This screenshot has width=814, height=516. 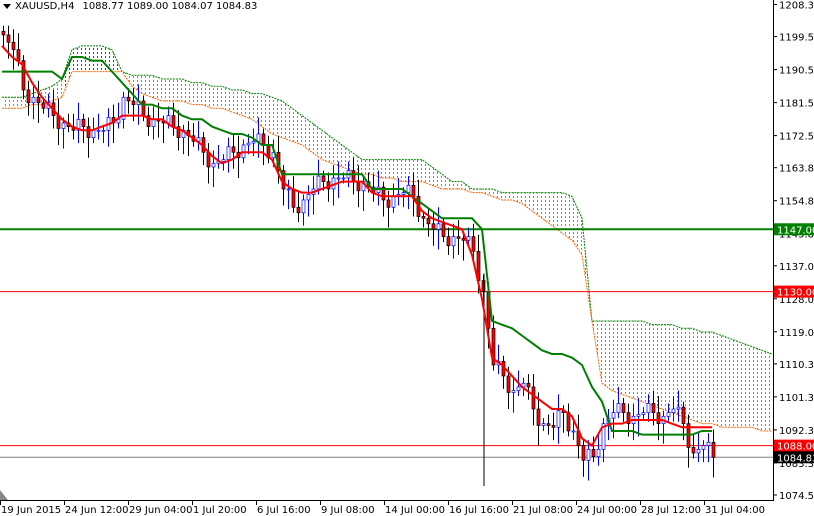 What do you see at coordinates (170, 6) in the screenshot?
I see `ohlc-label: 1088.77 1089.00 1084.07 1084.83` at bounding box center [170, 6].